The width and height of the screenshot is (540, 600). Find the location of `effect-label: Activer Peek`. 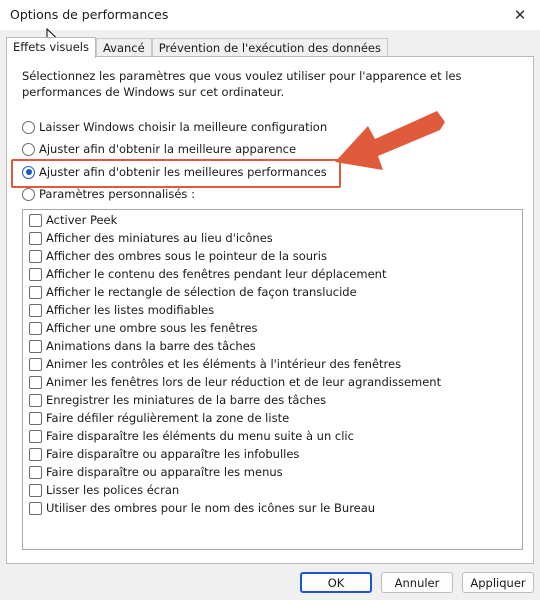

effect-label: Activer Peek is located at coordinates (82, 220).